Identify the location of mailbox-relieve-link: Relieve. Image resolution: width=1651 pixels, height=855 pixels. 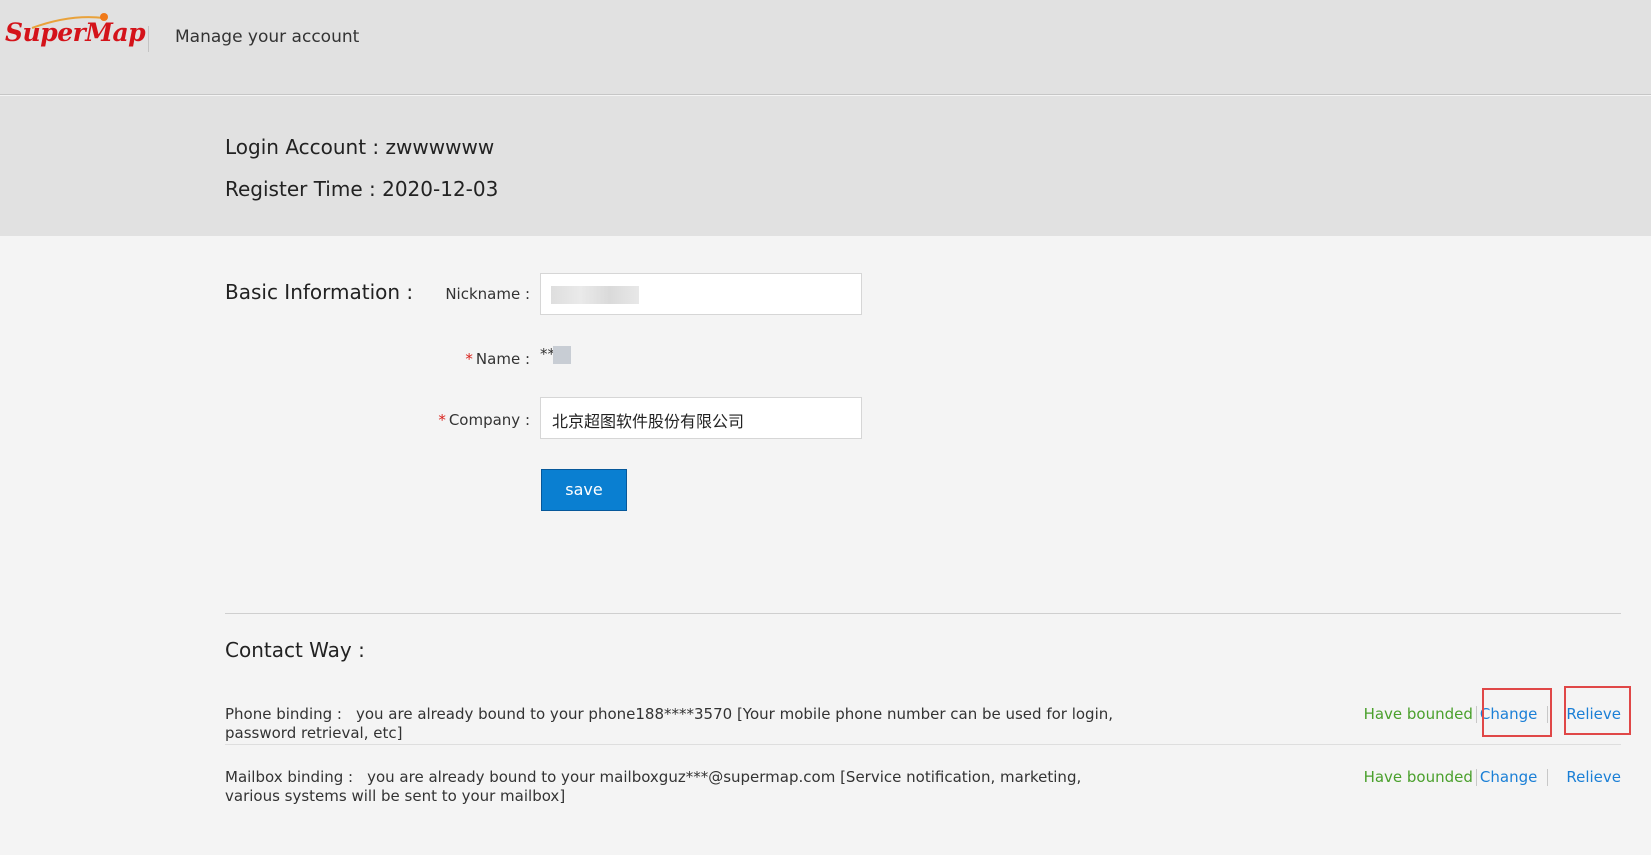
(1593, 777).